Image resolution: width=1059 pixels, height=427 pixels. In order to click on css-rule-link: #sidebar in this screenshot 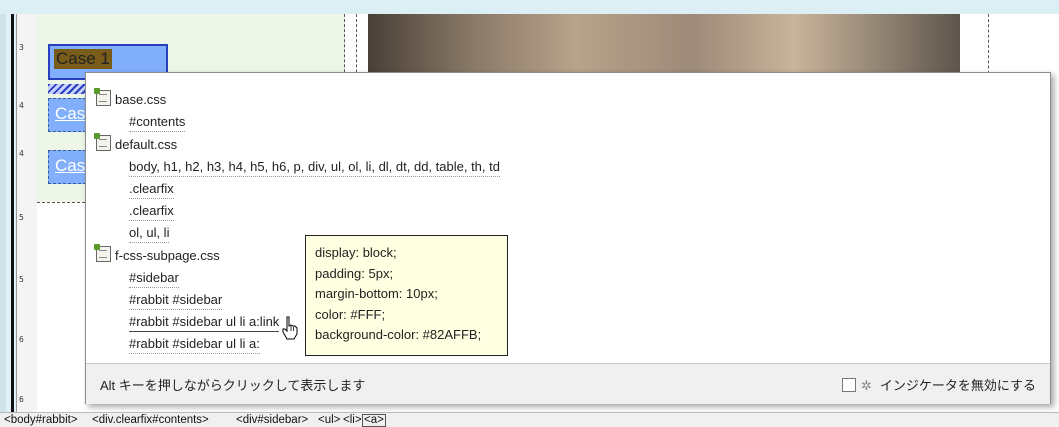, I will do `click(154, 278)`.